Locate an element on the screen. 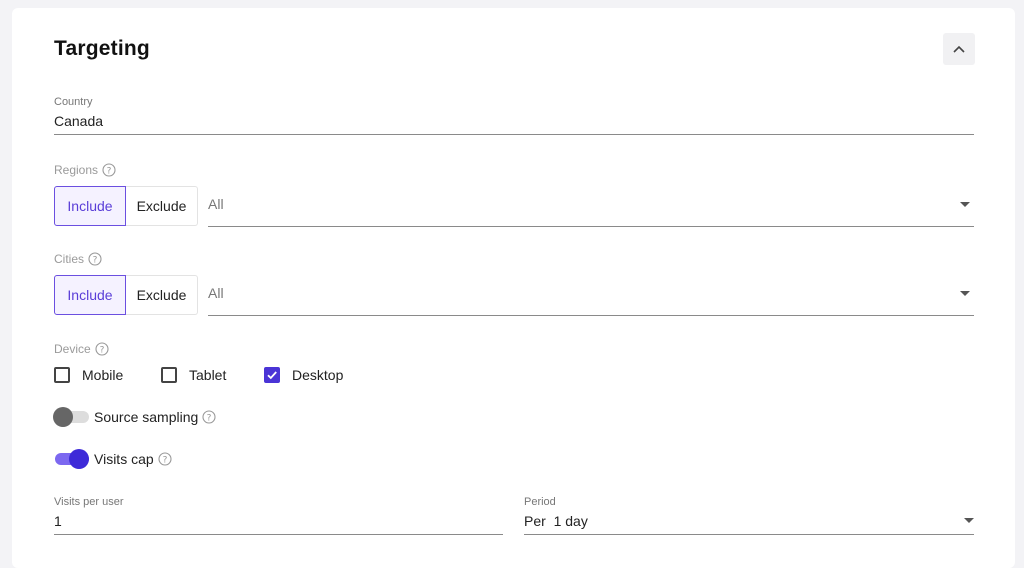 The image size is (1024, 568). visits-cap-toggle is located at coordinates (71, 459).